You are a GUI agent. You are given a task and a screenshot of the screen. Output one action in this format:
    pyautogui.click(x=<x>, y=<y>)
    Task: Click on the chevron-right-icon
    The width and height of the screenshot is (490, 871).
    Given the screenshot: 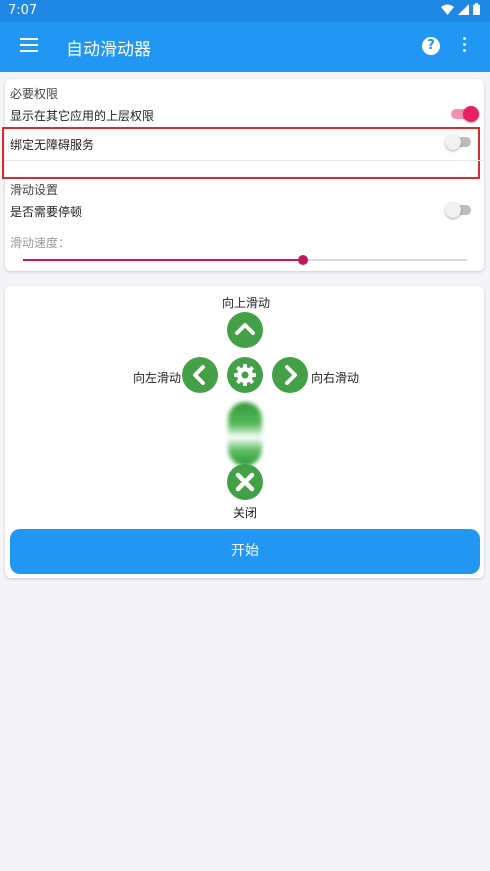 What is the action you would take?
    pyautogui.click(x=291, y=375)
    